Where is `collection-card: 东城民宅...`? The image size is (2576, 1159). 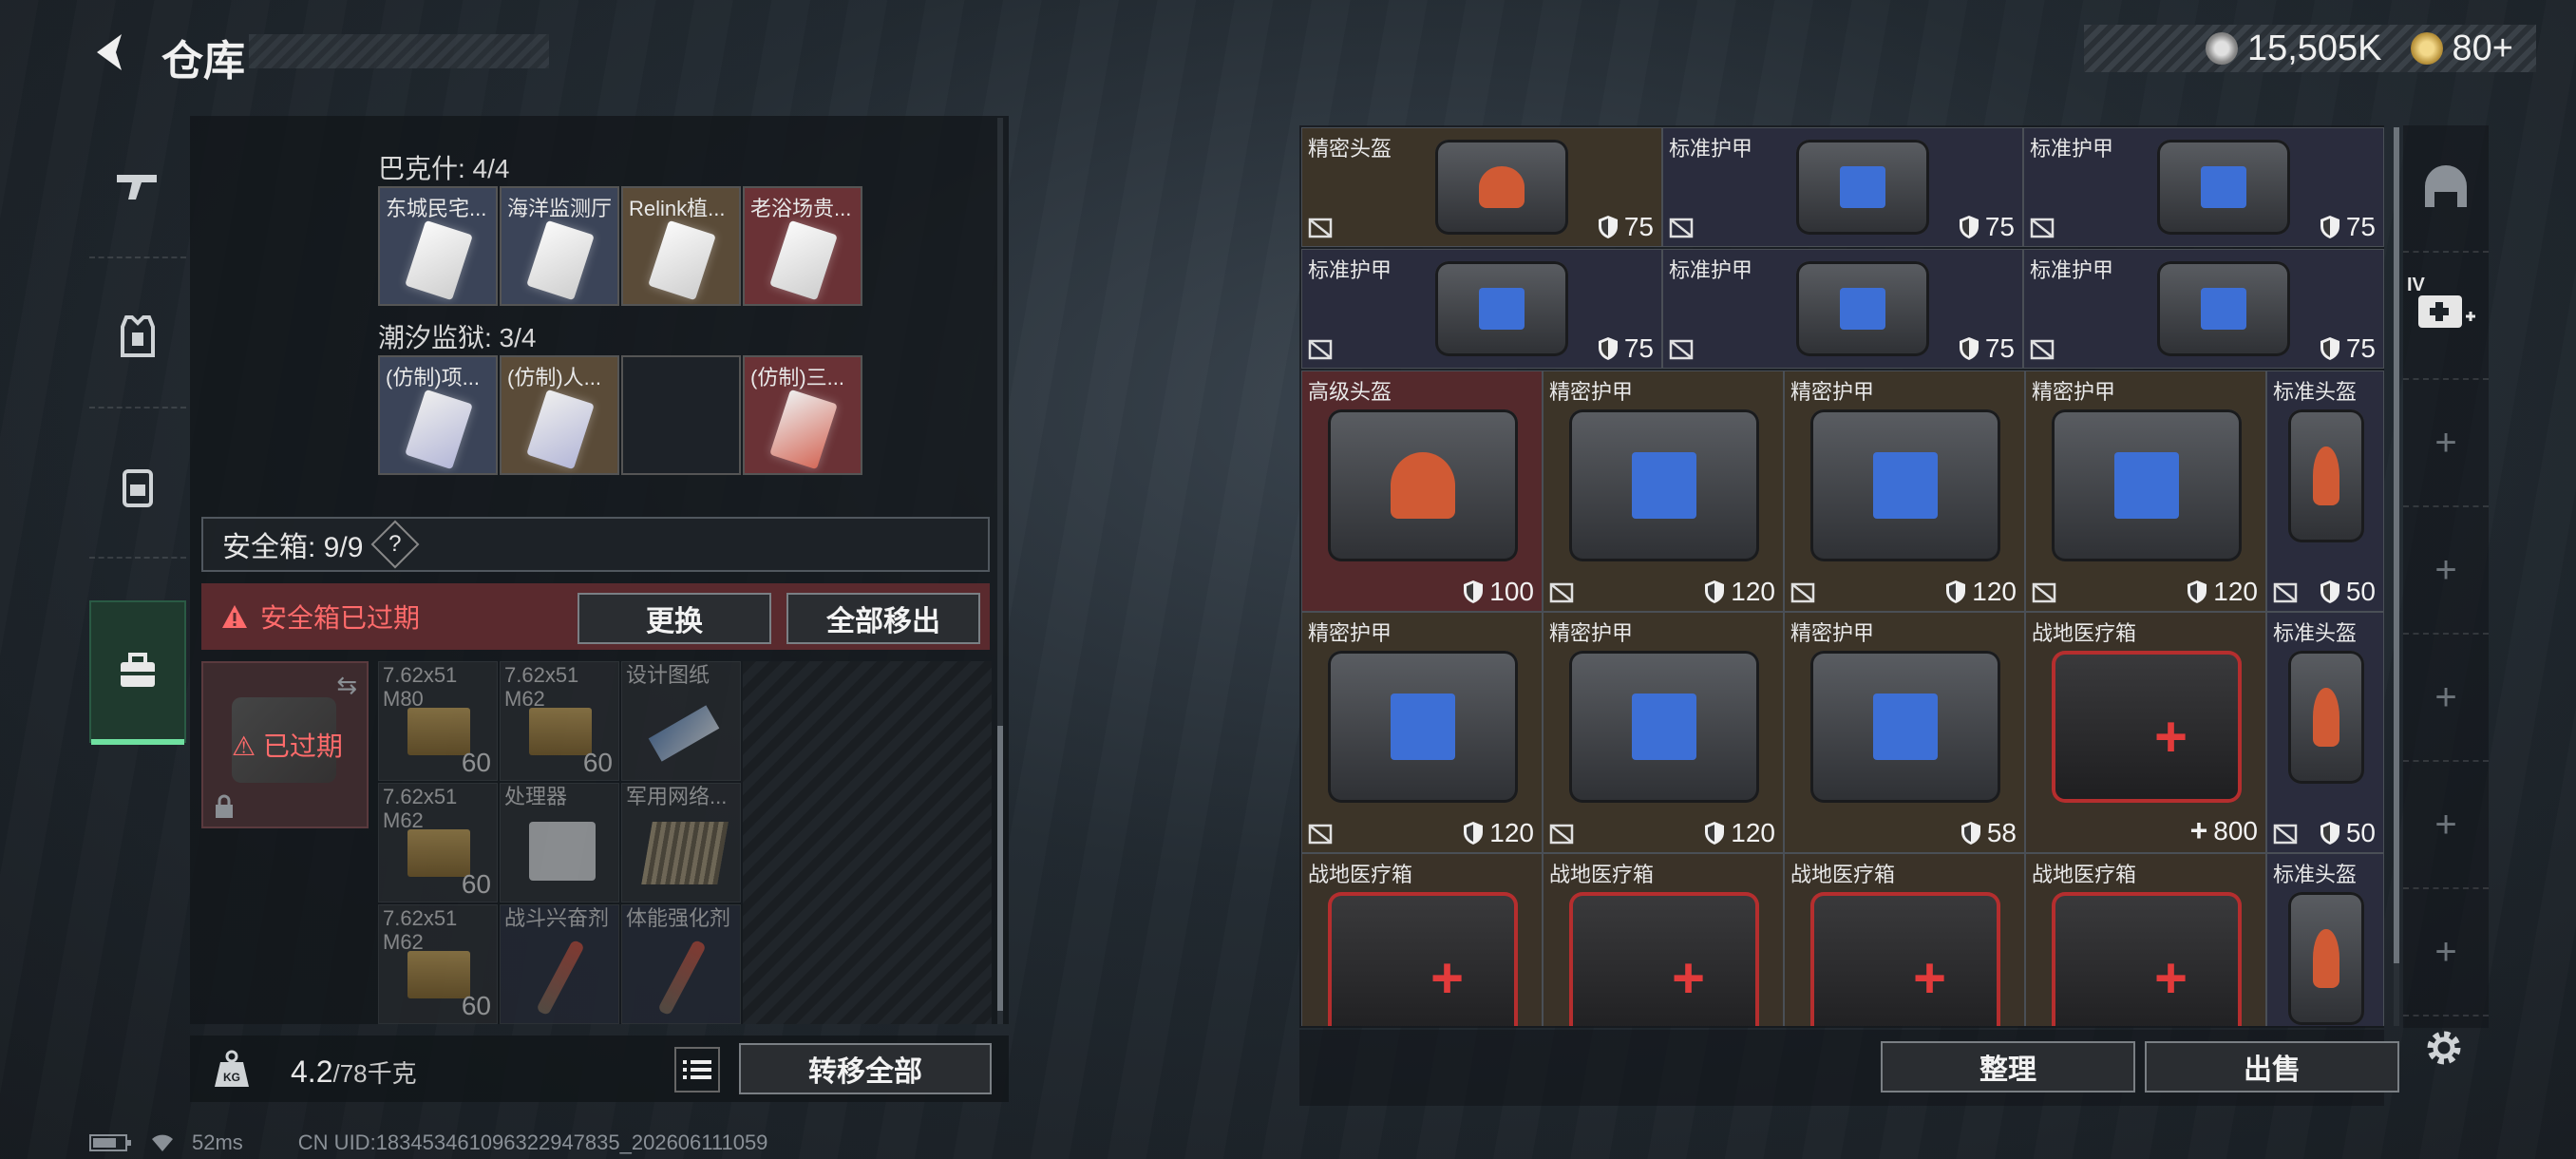 collection-card: 东城民宅... is located at coordinates (438, 246).